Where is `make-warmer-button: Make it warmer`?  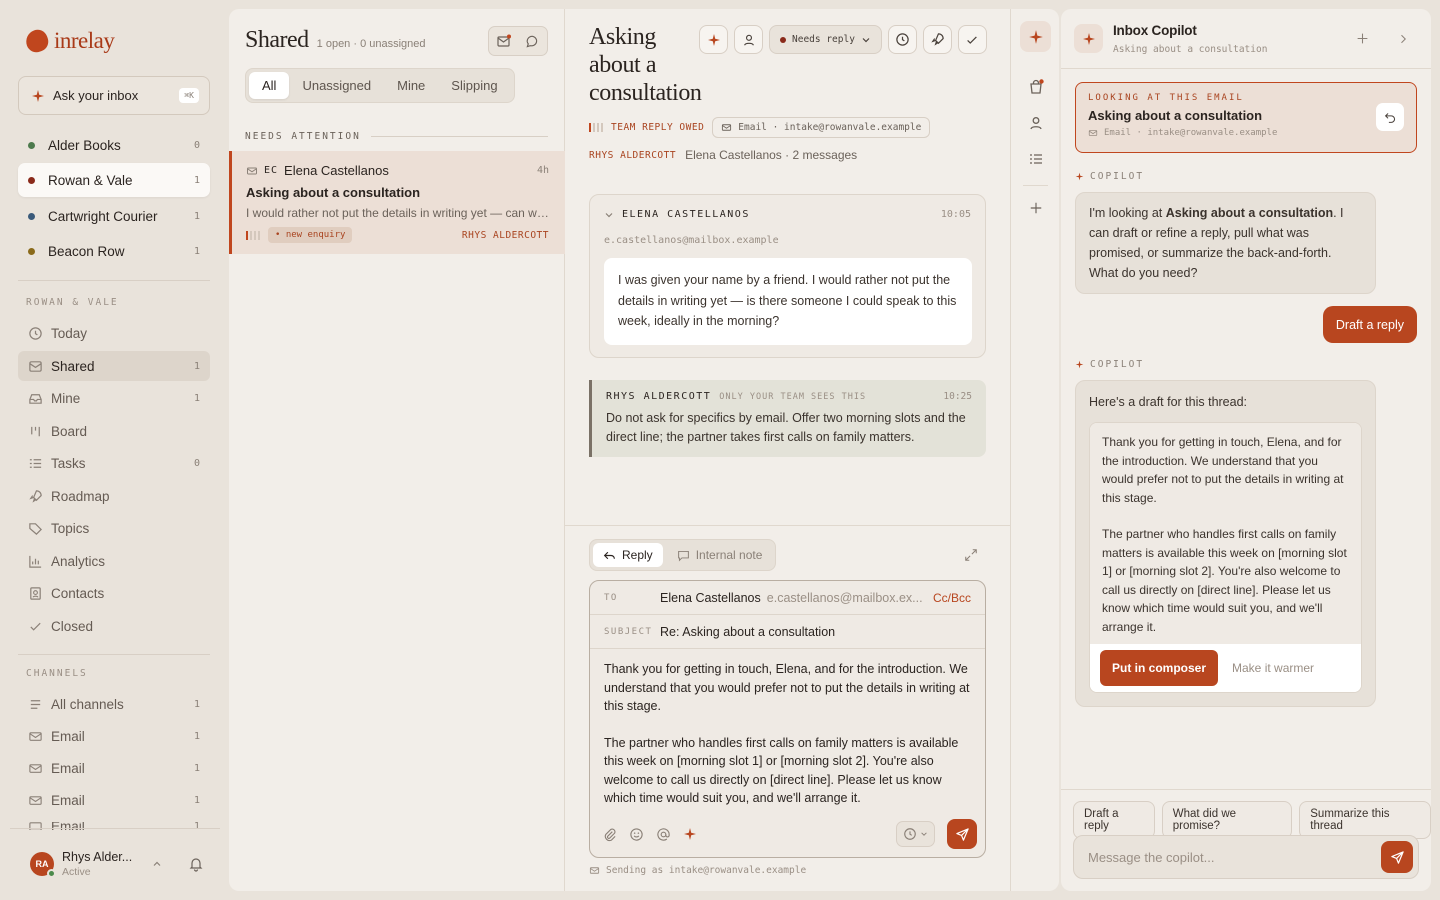 make-warmer-button: Make it warmer is located at coordinates (1273, 668).